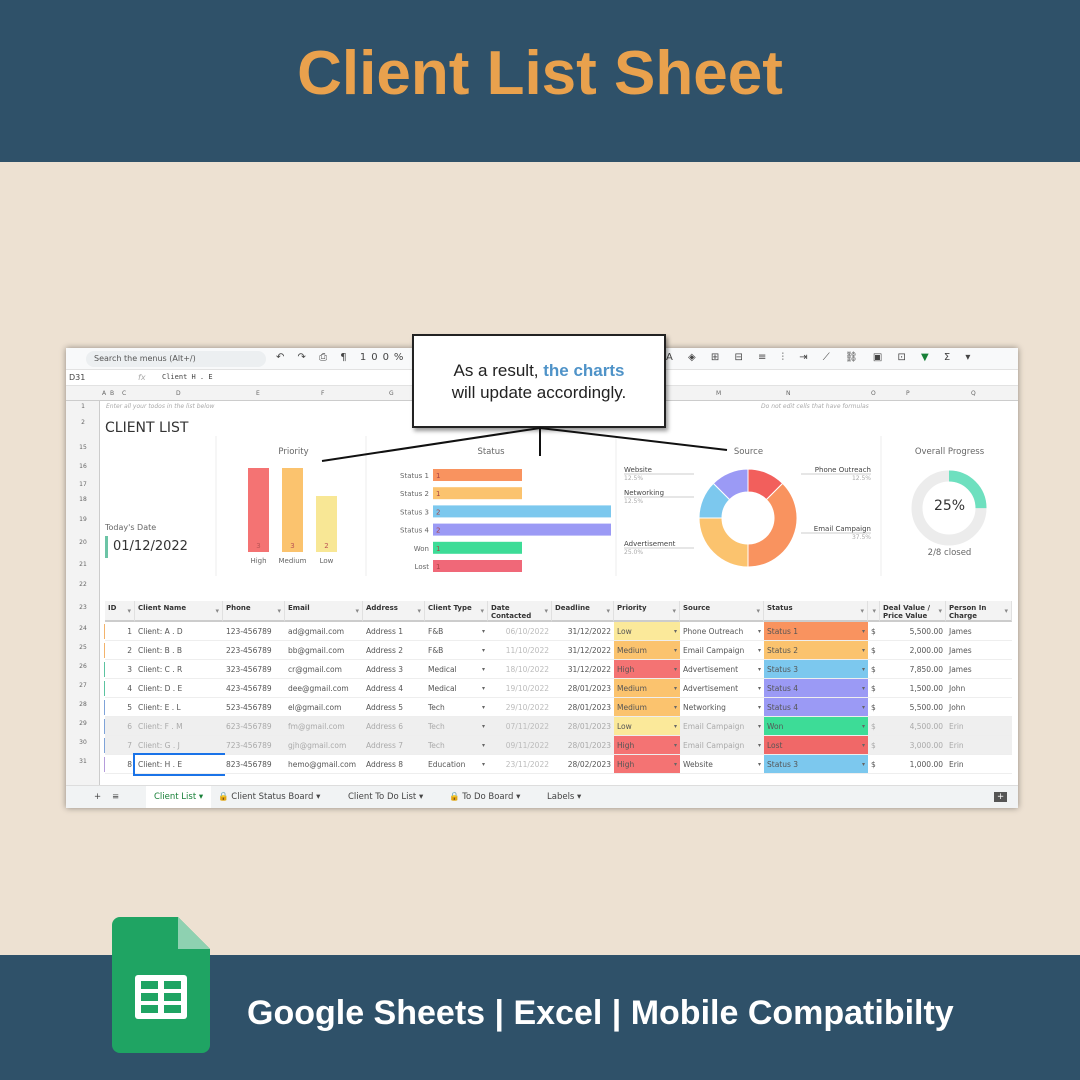 The image size is (1080, 1080). Describe the element at coordinates (324, 764) in the screenshot. I see `table-cell: hemo@gmail.com` at that location.